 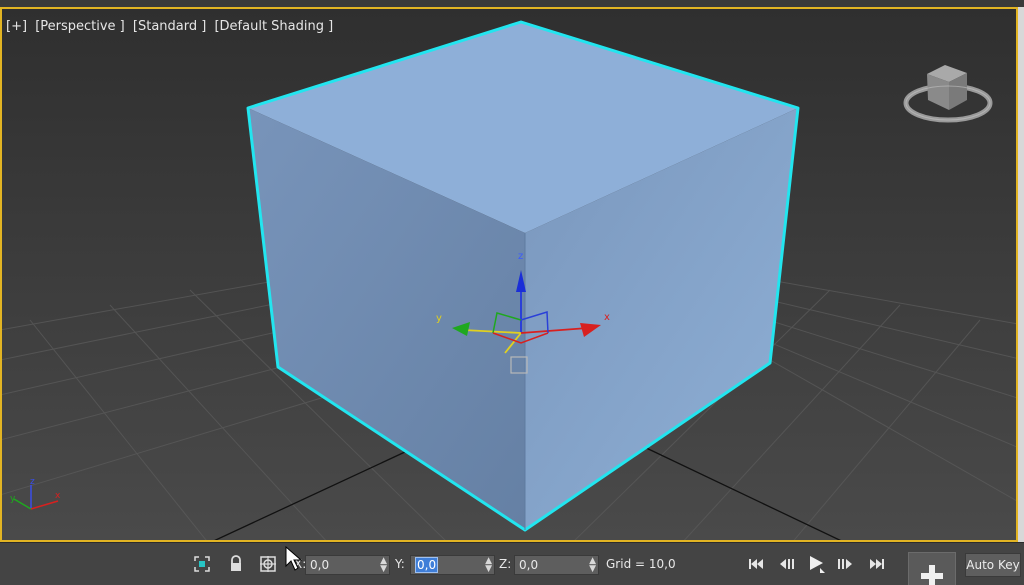 I want to click on title-strip, so click(x=512, y=3).